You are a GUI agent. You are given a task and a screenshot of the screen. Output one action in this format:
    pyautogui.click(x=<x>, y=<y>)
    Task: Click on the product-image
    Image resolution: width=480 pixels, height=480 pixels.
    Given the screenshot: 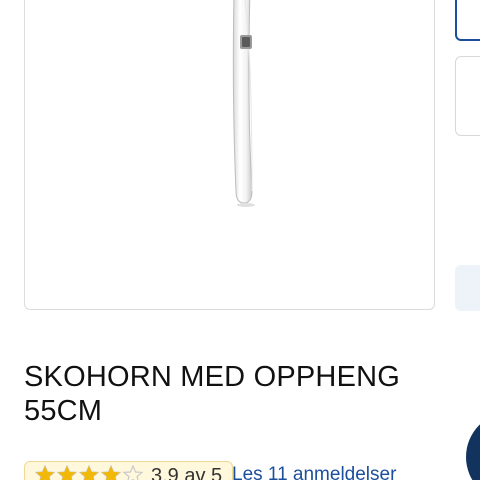 What is the action you would take?
    pyautogui.click(x=243, y=103)
    